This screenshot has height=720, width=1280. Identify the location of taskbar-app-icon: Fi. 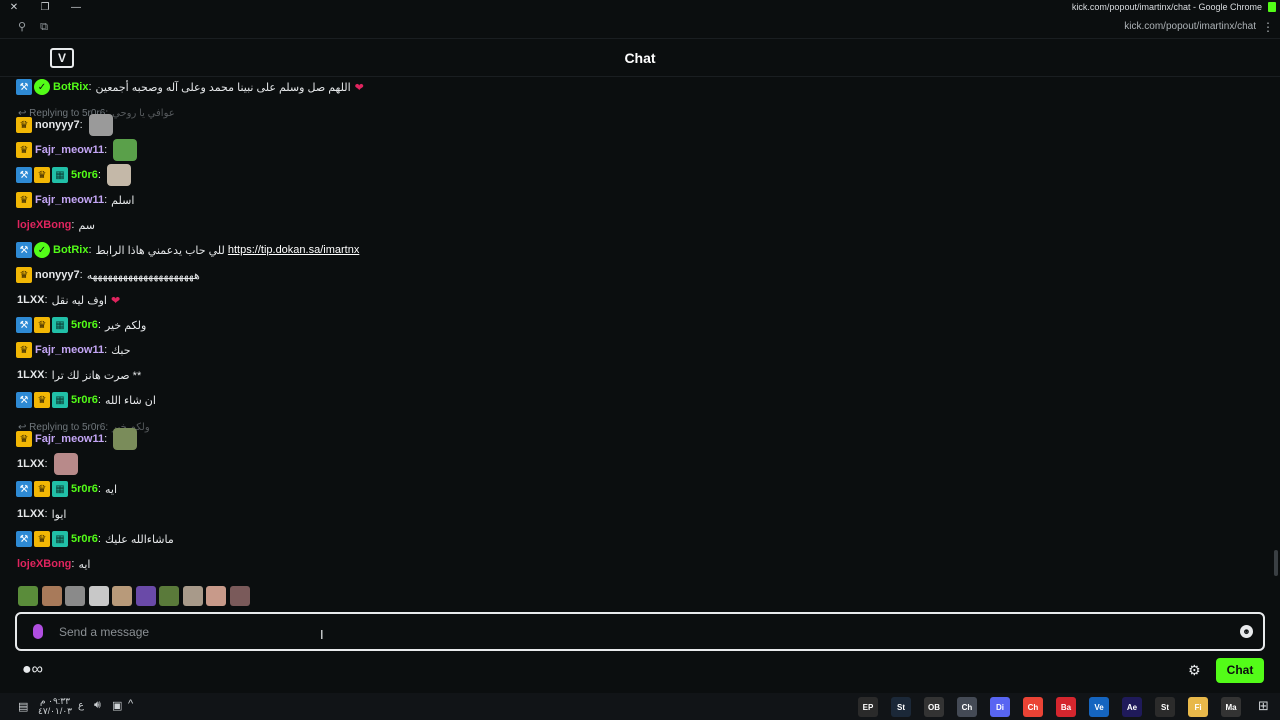
(1198, 707).